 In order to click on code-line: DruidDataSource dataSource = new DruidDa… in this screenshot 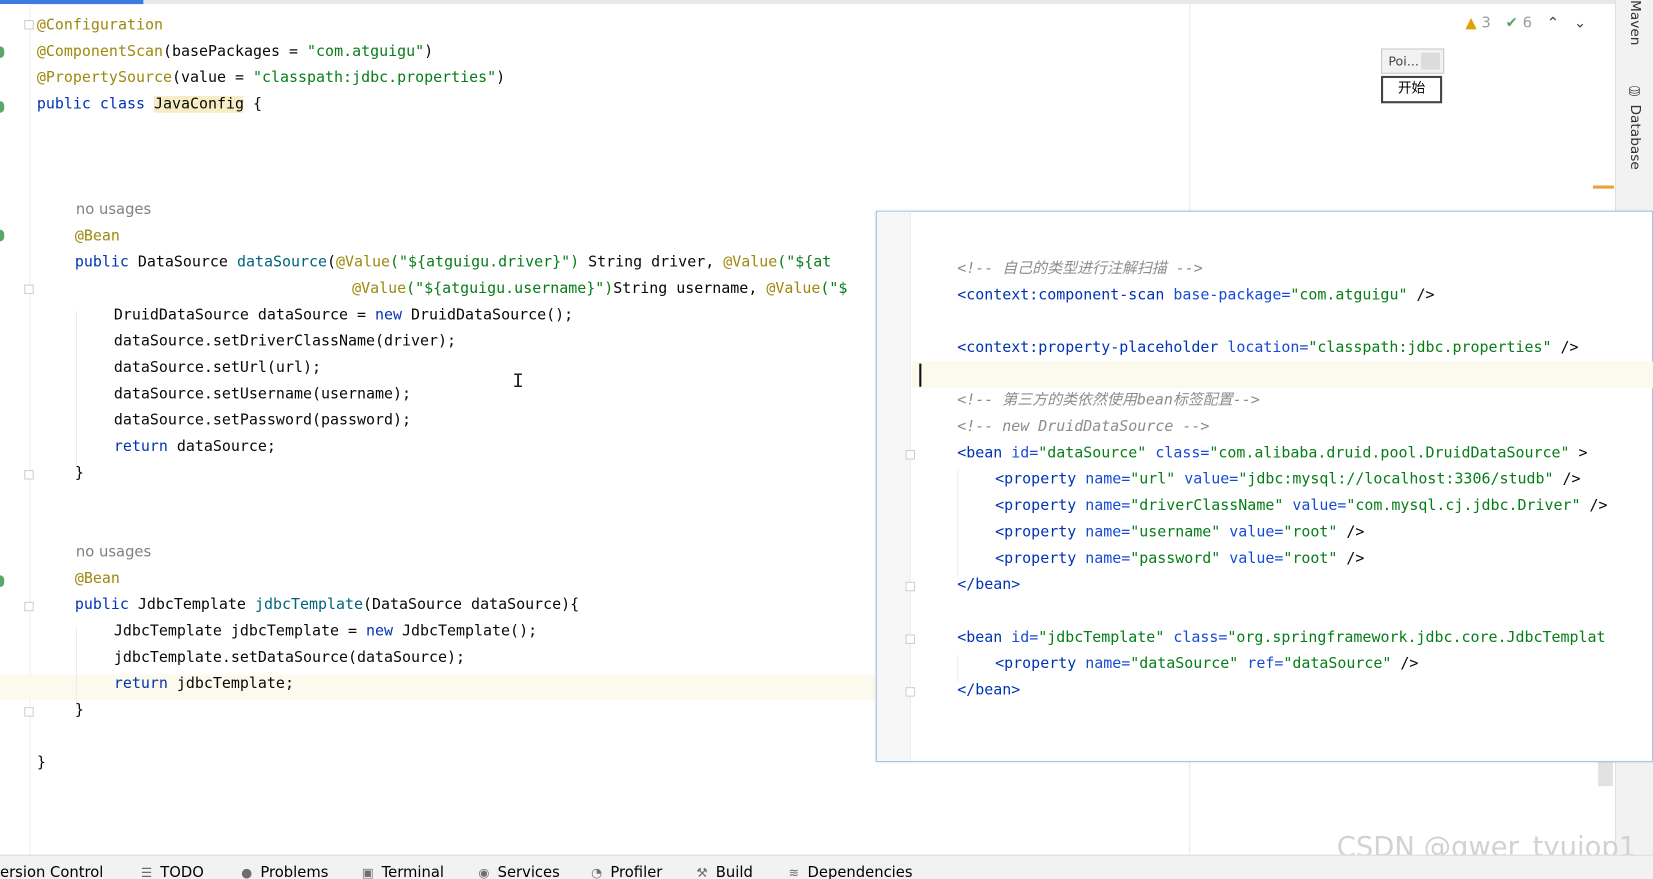, I will do `click(343, 315)`.